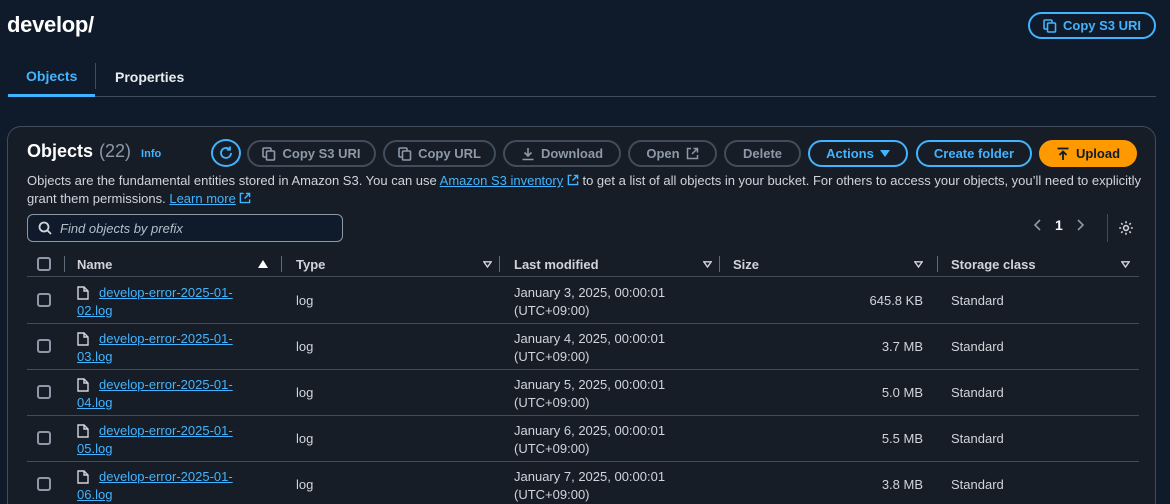 The height and width of the screenshot is (504, 1170). What do you see at coordinates (589, 440) in the screenshot?
I see `object-last-modified: January 6, 2025, 00:00:01 (UTC+09:00)` at bounding box center [589, 440].